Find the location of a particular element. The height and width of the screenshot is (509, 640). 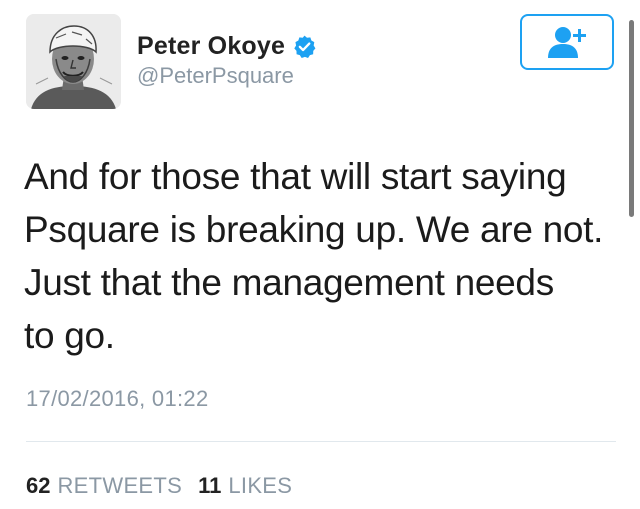

retweets-stat: 62 RETWEETS is located at coordinates (104, 486).